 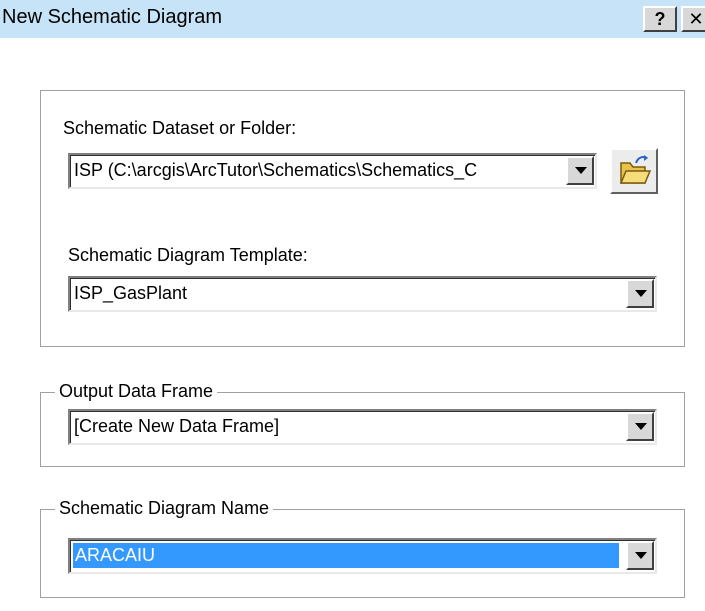 I want to click on output-frame-legend: Output Data Frame, so click(x=136, y=391).